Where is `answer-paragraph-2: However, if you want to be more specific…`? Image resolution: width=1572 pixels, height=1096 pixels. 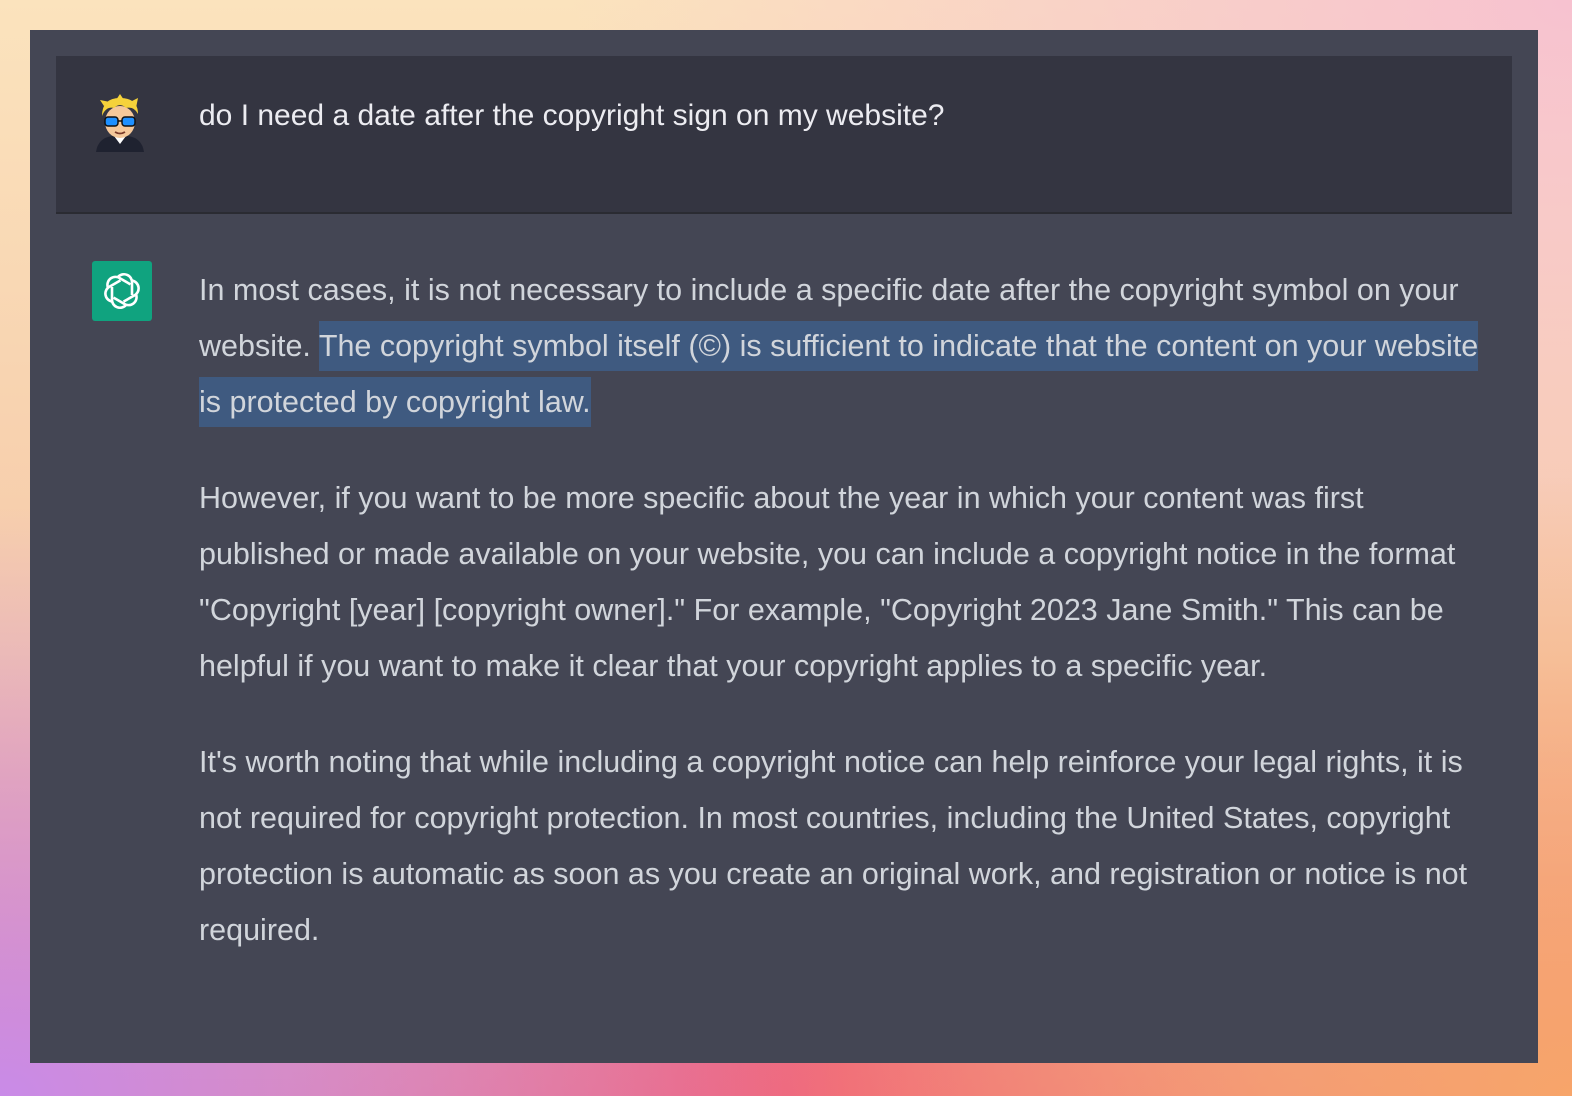
answer-paragraph-2: However, if you want to be more specific… is located at coordinates (827, 582).